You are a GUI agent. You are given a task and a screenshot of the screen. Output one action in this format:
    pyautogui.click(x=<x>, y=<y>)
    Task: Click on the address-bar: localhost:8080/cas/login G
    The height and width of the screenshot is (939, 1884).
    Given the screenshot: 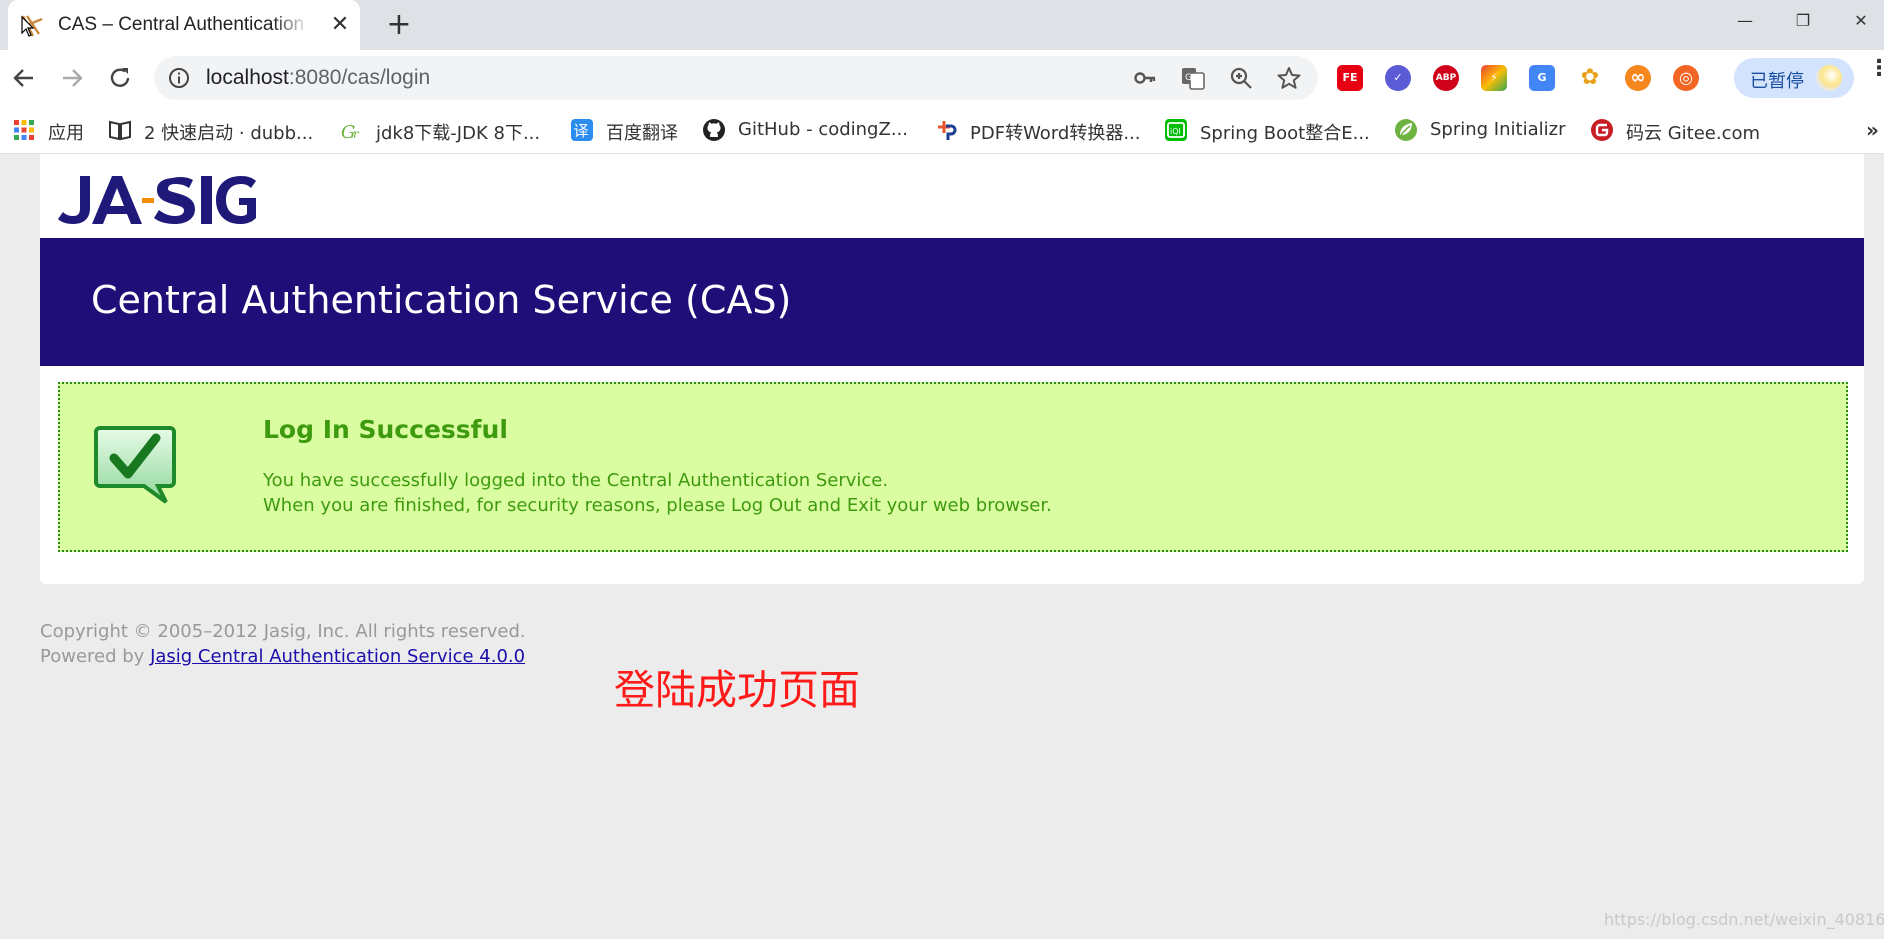 What is the action you would take?
    pyautogui.click(x=736, y=78)
    